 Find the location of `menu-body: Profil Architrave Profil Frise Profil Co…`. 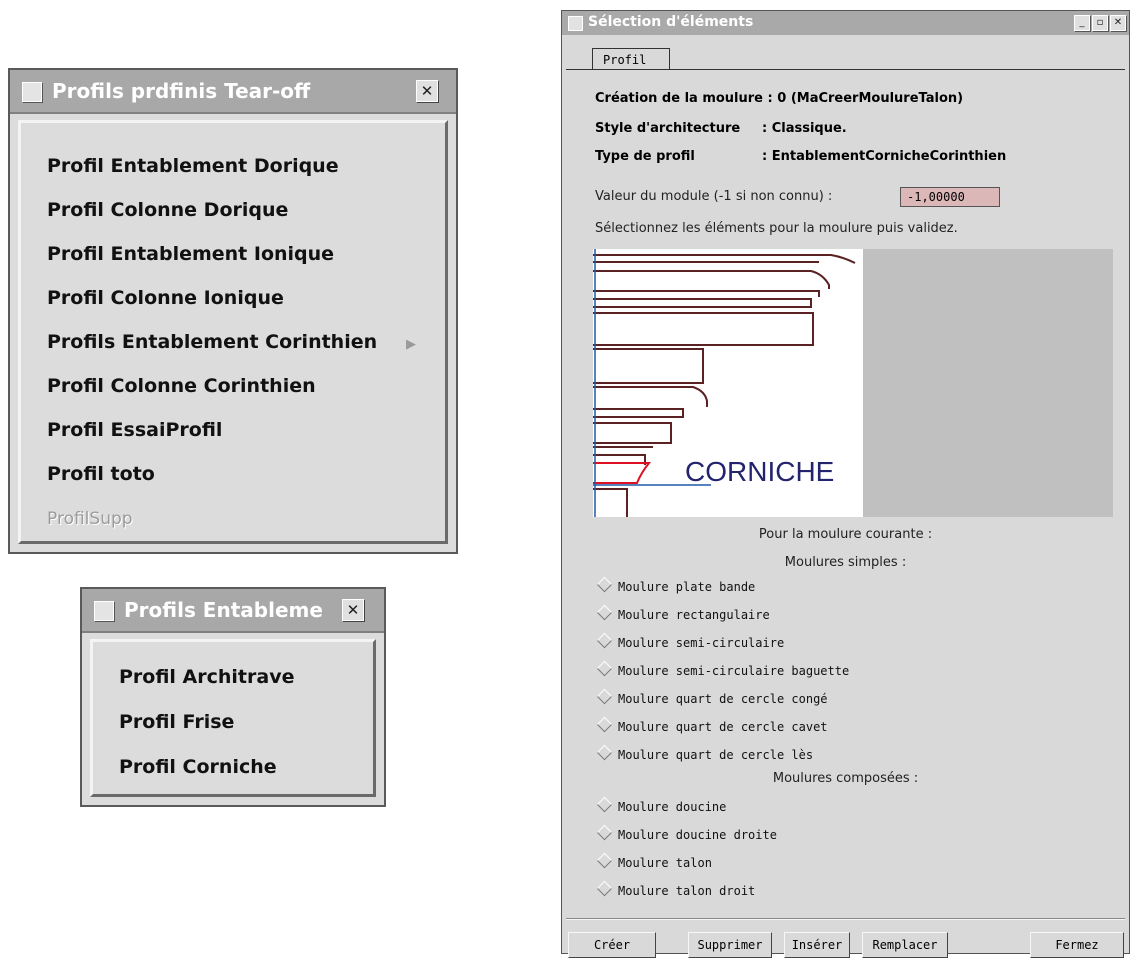

menu-body: Profil Architrave Profil Frise Profil Co… is located at coordinates (233, 718).